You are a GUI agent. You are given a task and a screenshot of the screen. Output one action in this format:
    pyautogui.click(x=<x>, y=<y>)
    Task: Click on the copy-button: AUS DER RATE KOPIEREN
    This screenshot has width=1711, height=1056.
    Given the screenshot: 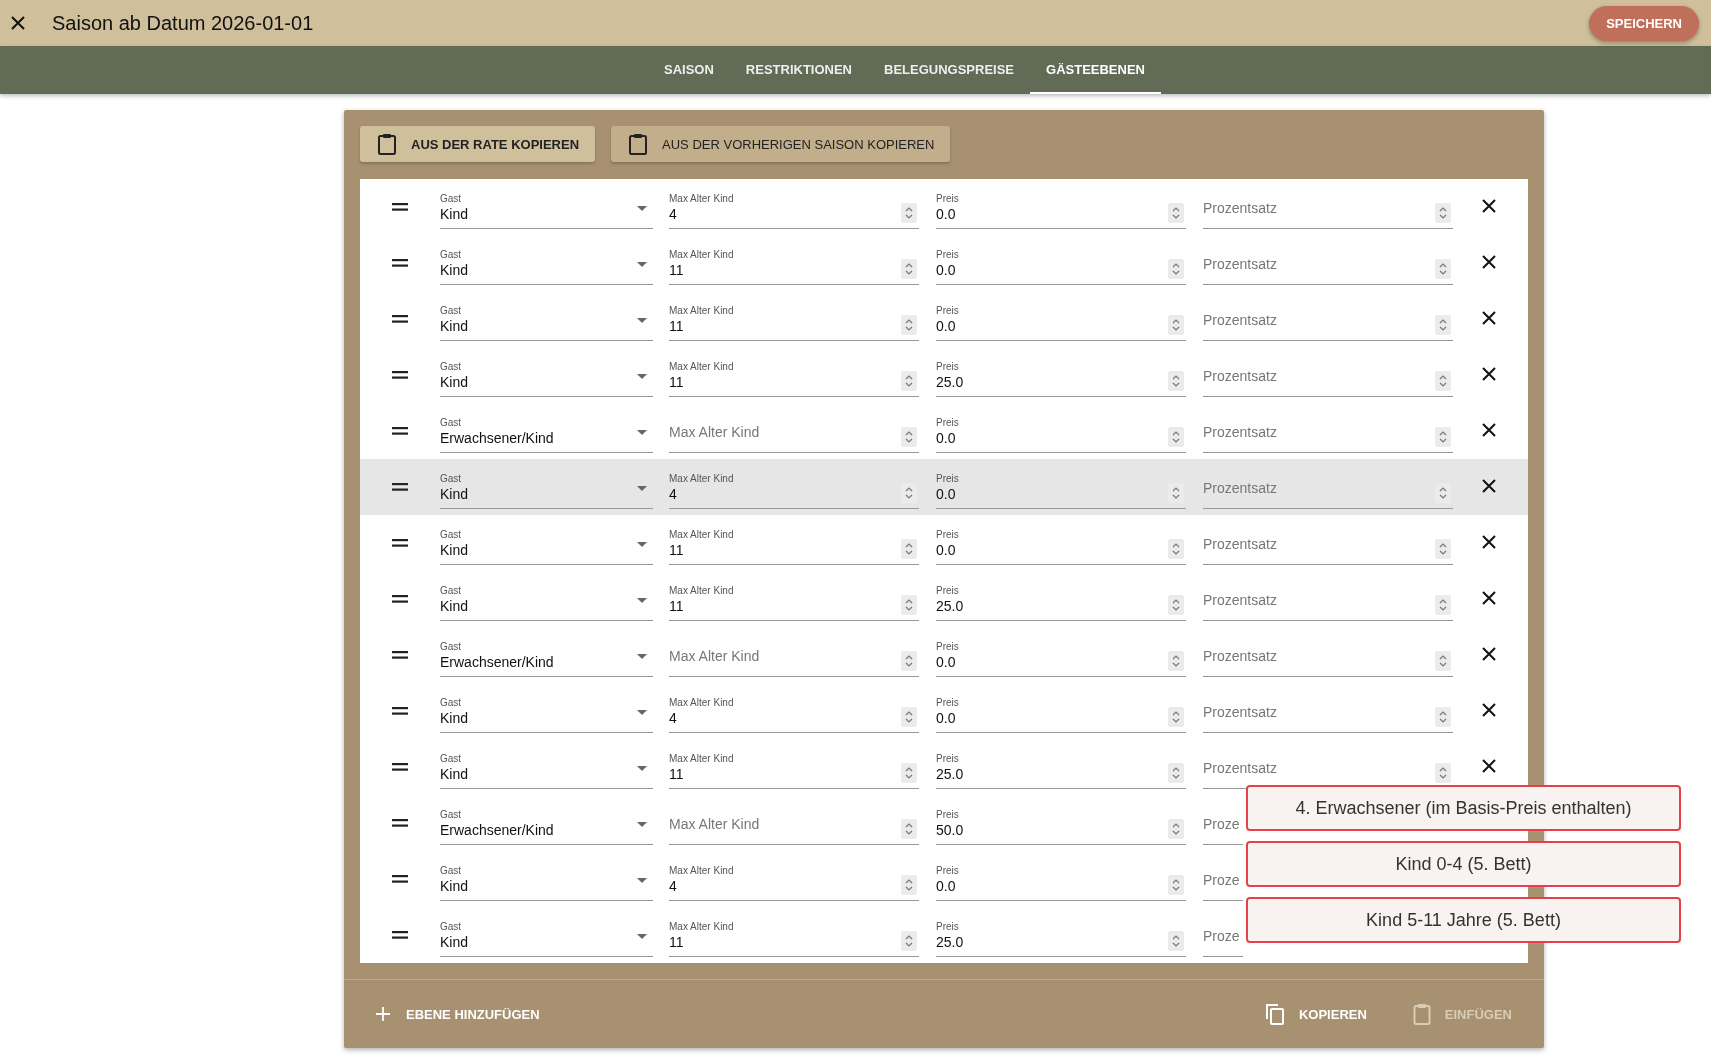 What is the action you would take?
    pyautogui.click(x=478, y=144)
    